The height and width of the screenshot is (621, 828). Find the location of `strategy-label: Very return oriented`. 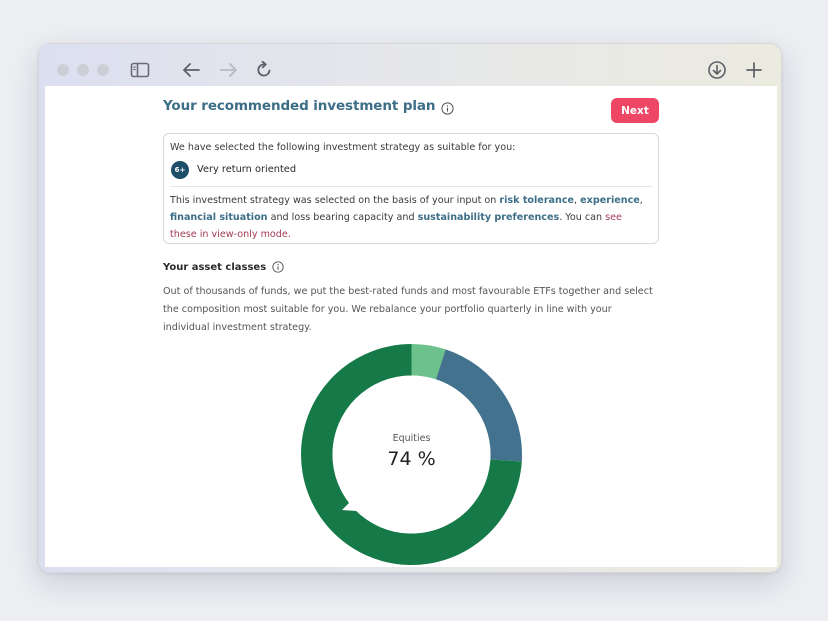

strategy-label: Very return oriented is located at coordinates (247, 169).